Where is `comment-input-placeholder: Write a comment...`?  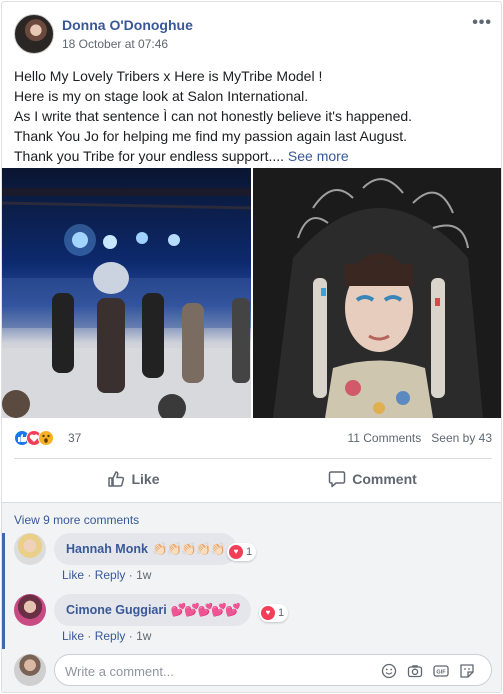 comment-input-placeholder: Write a comment... is located at coordinates (119, 671).